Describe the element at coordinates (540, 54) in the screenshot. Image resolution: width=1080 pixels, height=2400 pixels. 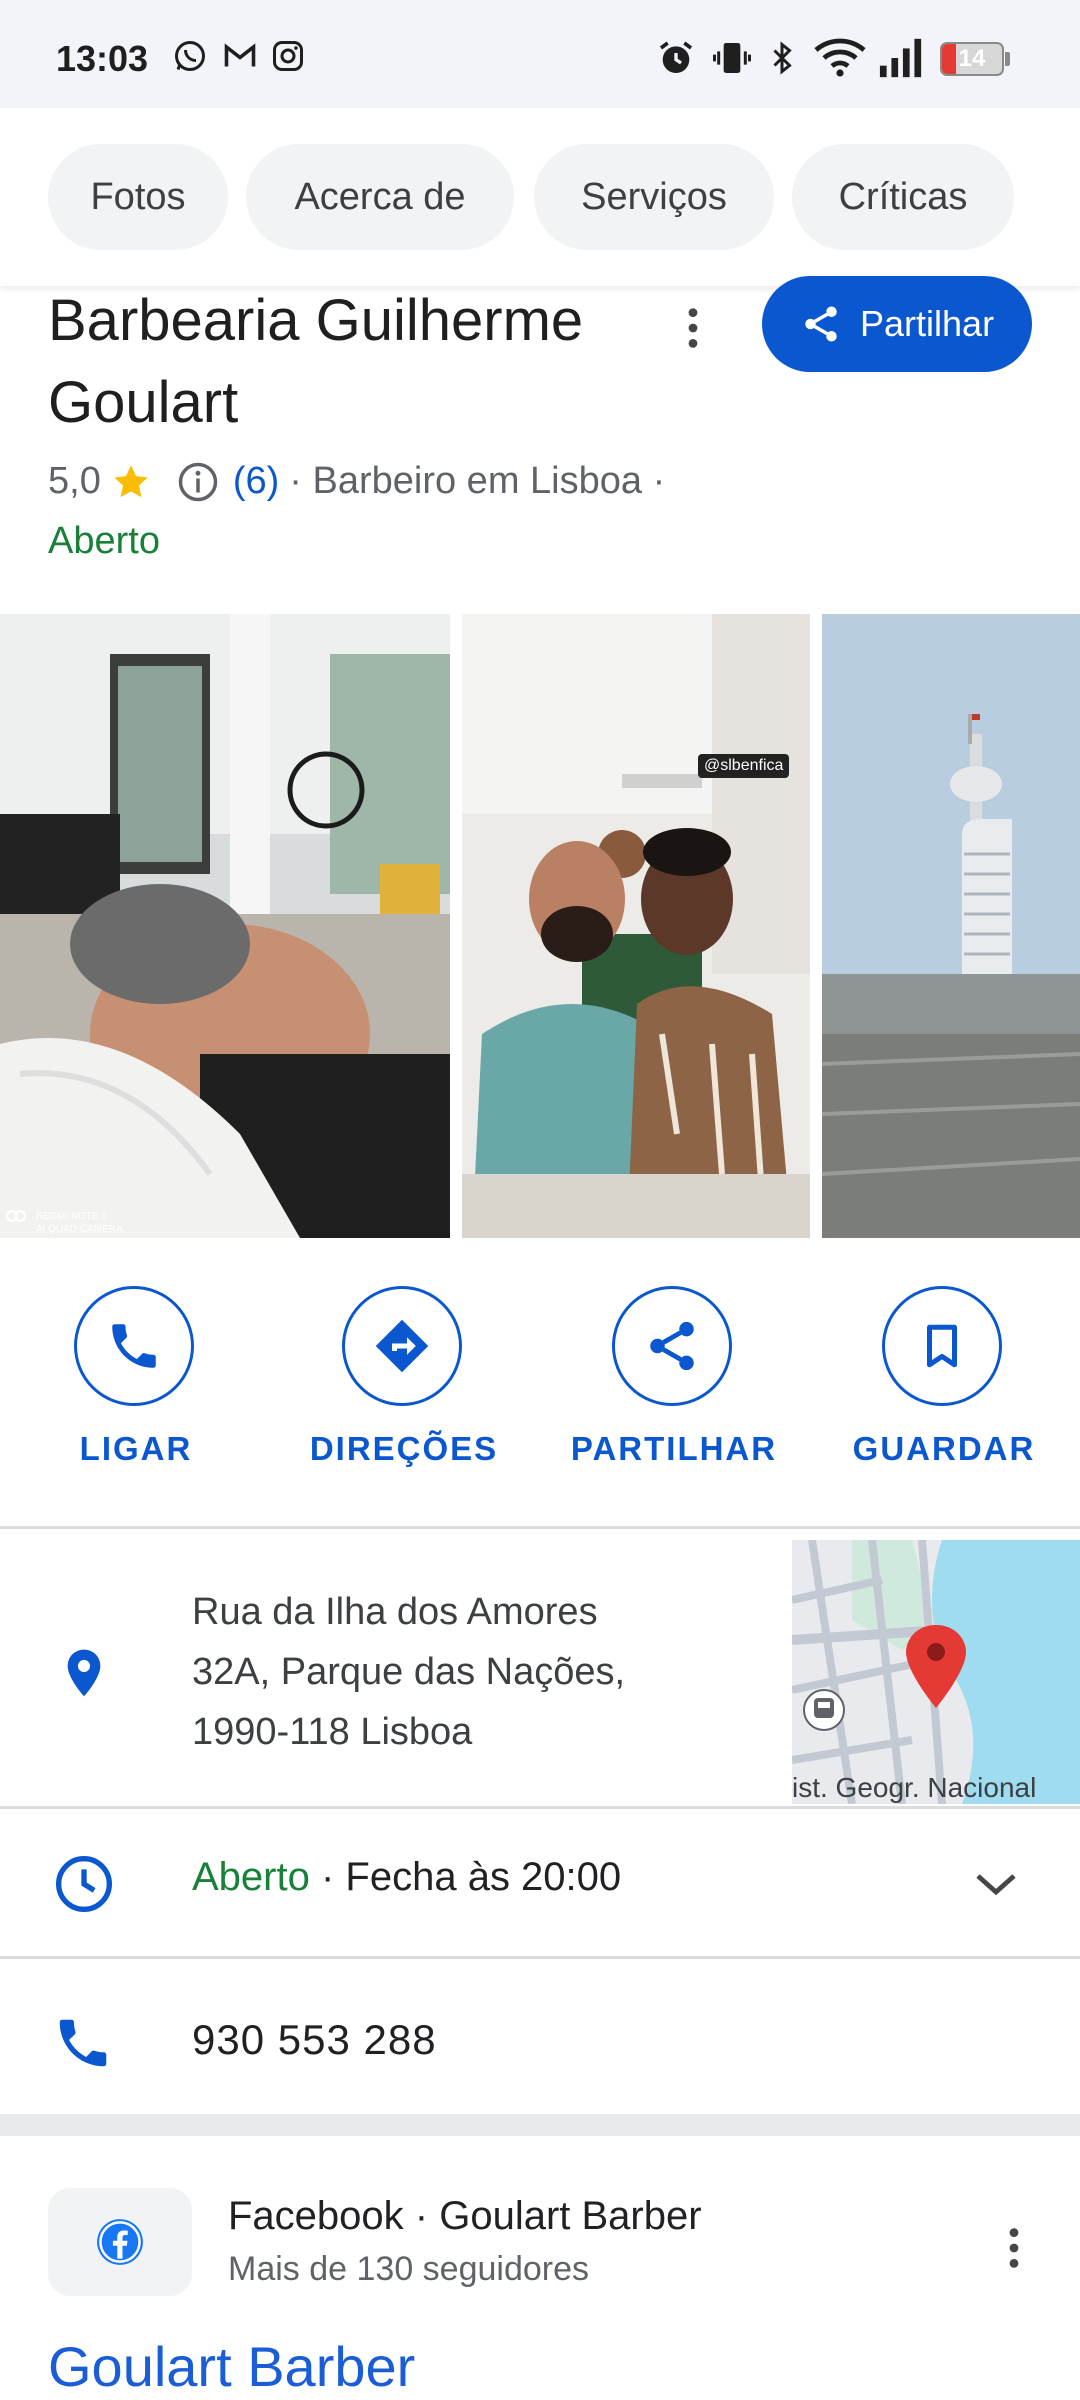
I see `status-bar: 13:03 14` at that location.